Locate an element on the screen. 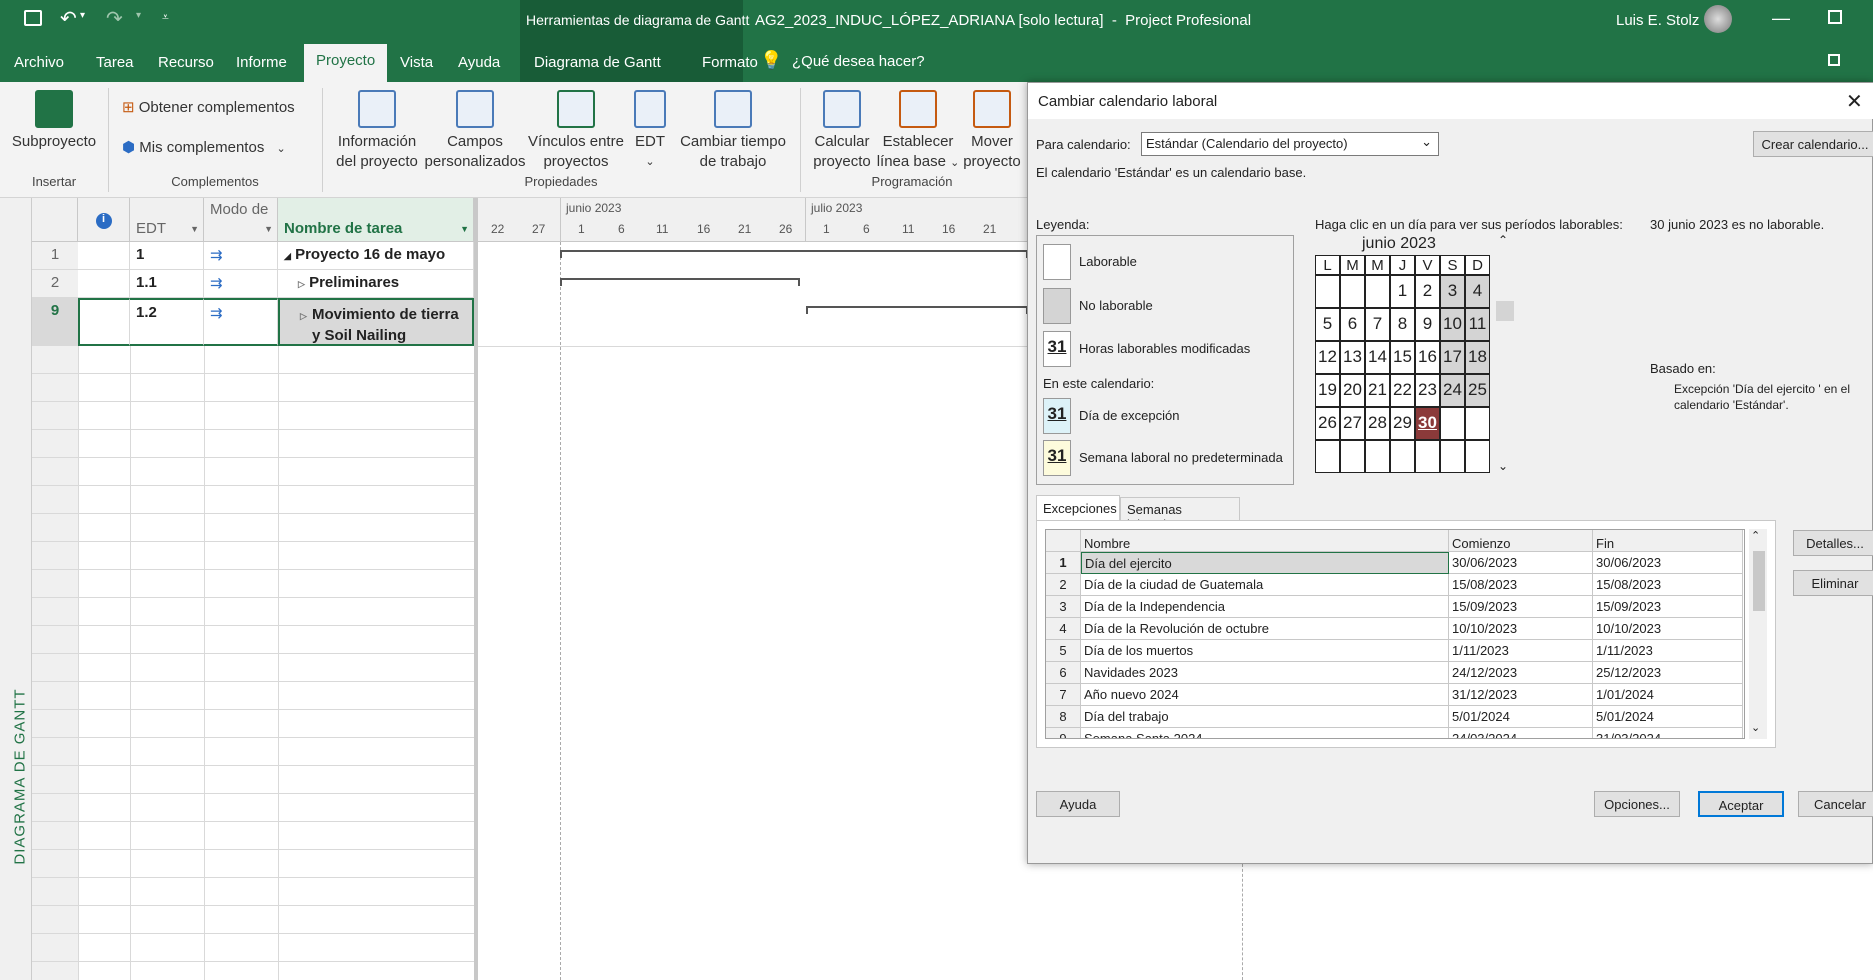 Image resolution: width=1873 pixels, height=980 pixels. fin-cell: 31/03/2024 is located at coordinates (1668, 733).